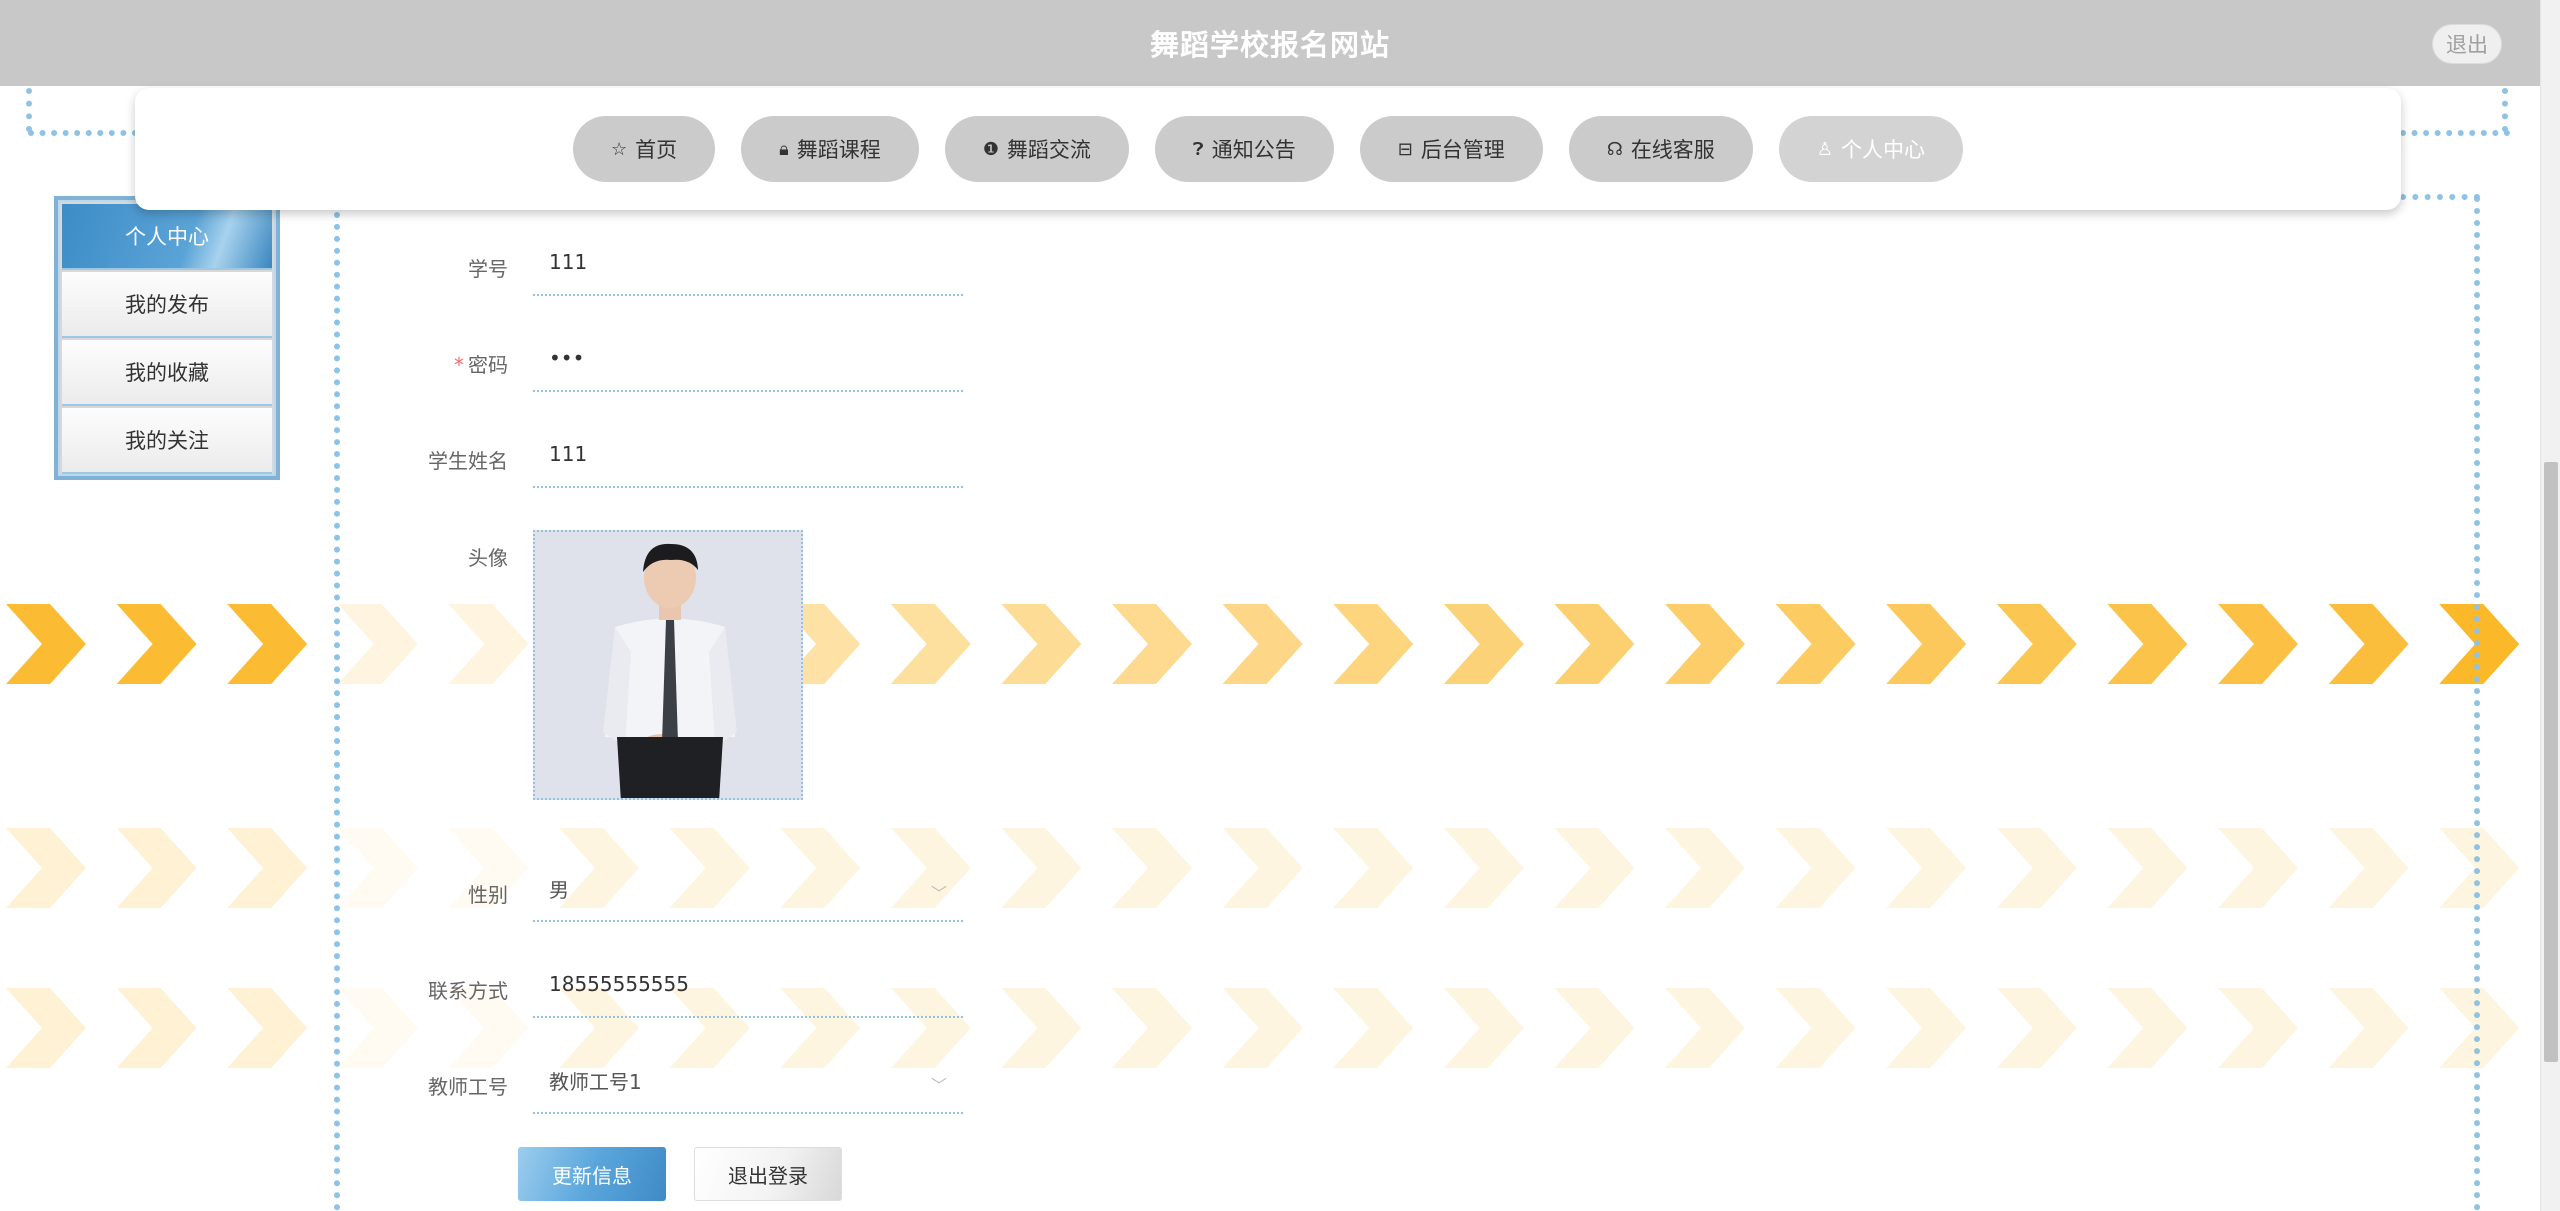  Describe the element at coordinates (1672, 150) in the screenshot. I see `nav-item-label: 在线客服` at that location.